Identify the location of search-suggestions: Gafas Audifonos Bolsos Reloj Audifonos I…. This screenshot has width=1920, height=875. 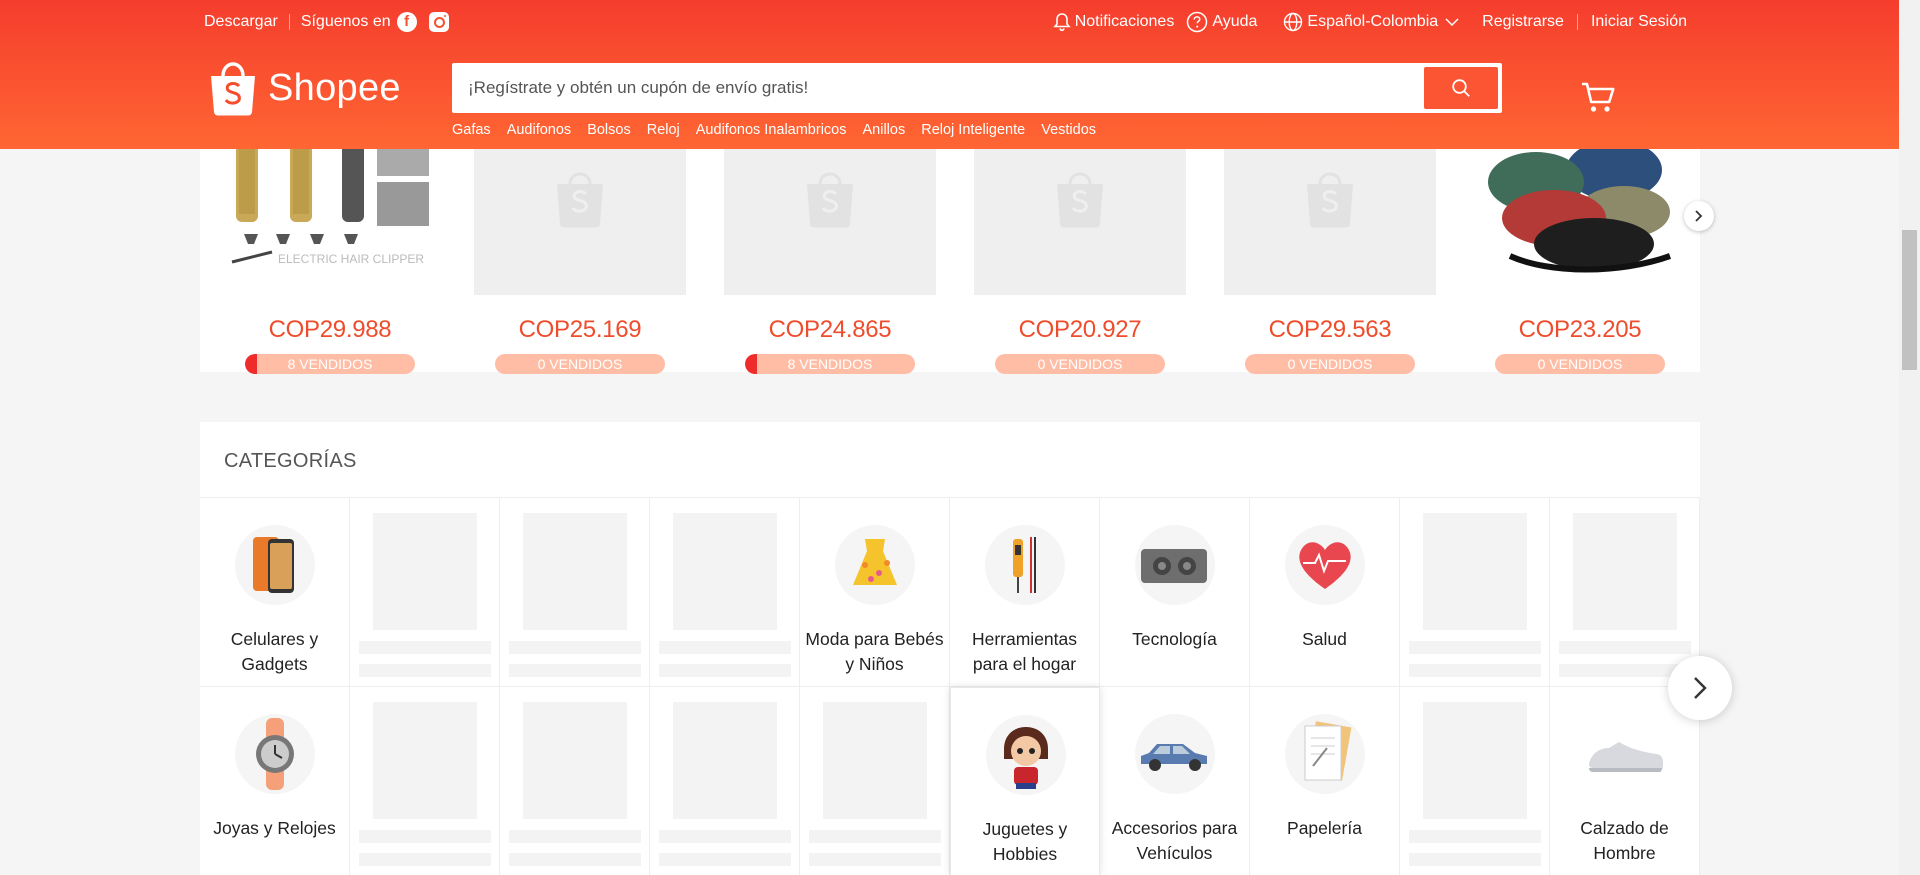
(782, 130).